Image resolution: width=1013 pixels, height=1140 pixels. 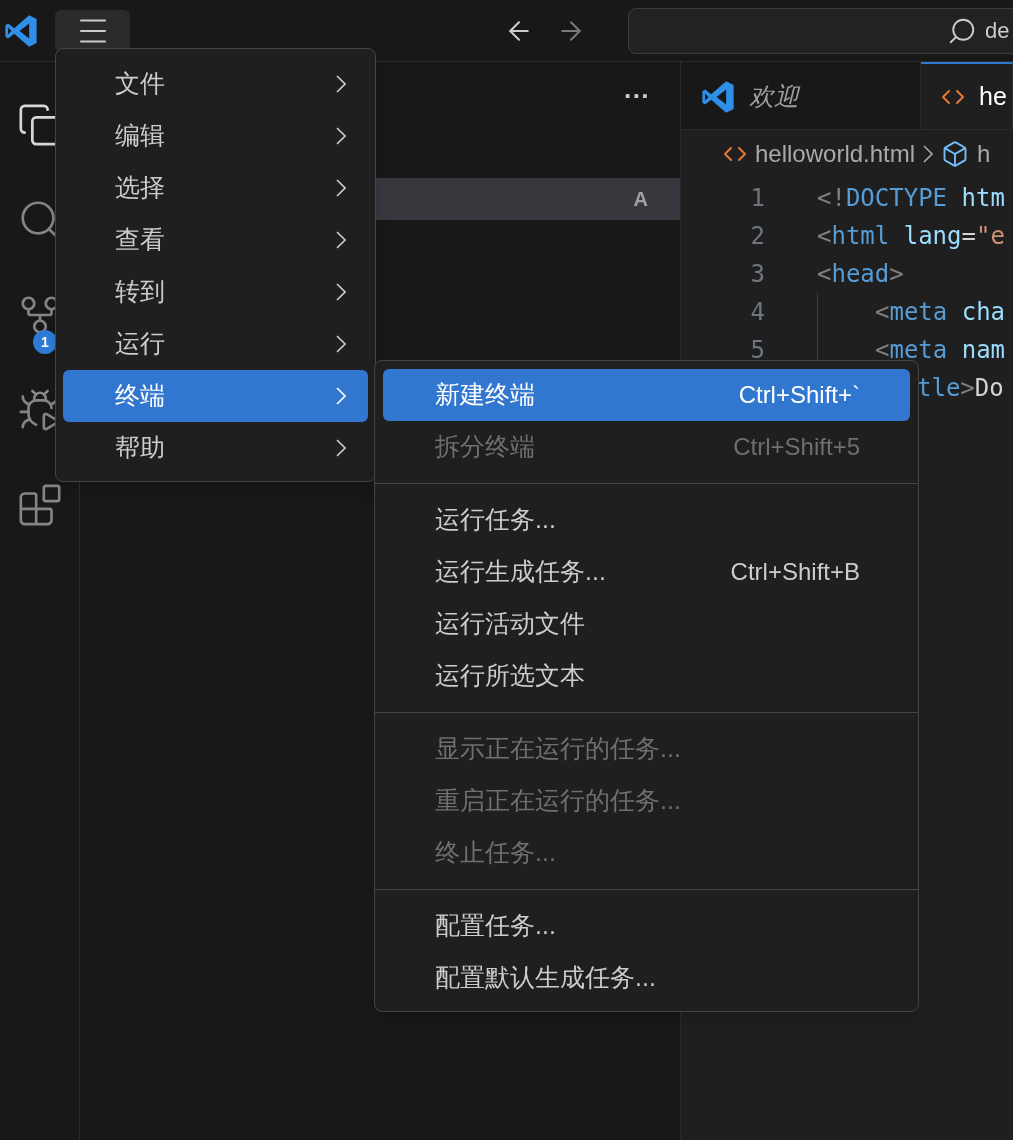 What do you see at coordinates (215, 136) in the screenshot?
I see `menu-item: 编辑` at bounding box center [215, 136].